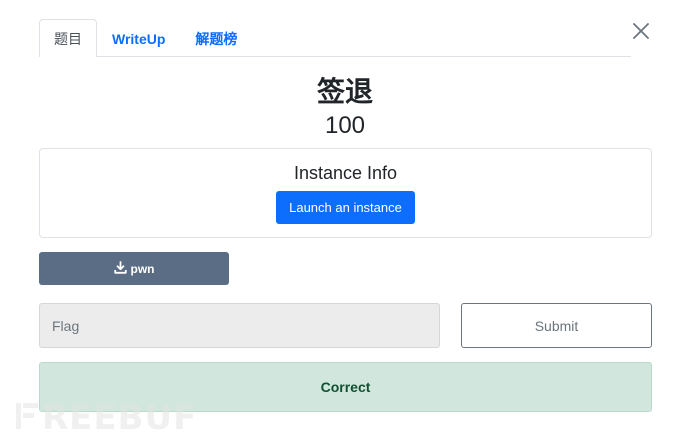  I want to click on challenge-points: 100, so click(345, 125).